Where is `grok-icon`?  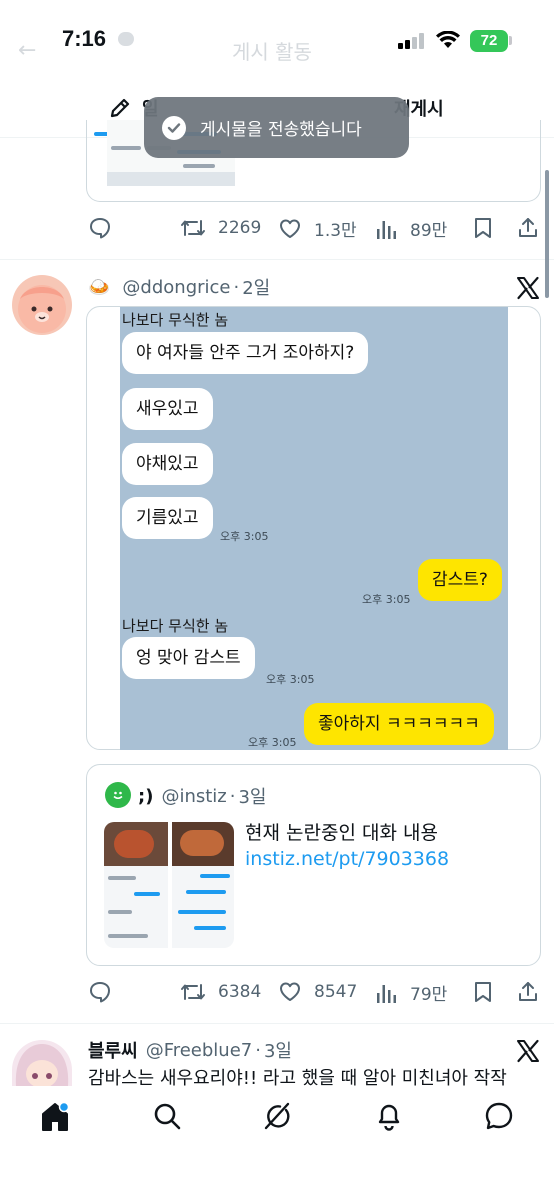 grok-icon is located at coordinates (277, 1116).